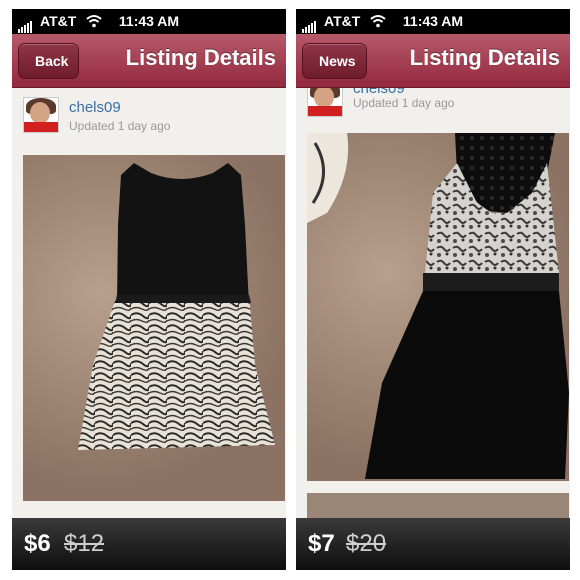 Image resolution: width=580 pixels, height=580 pixels. What do you see at coordinates (366, 543) in the screenshot?
I see `price-original: $20` at bounding box center [366, 543].